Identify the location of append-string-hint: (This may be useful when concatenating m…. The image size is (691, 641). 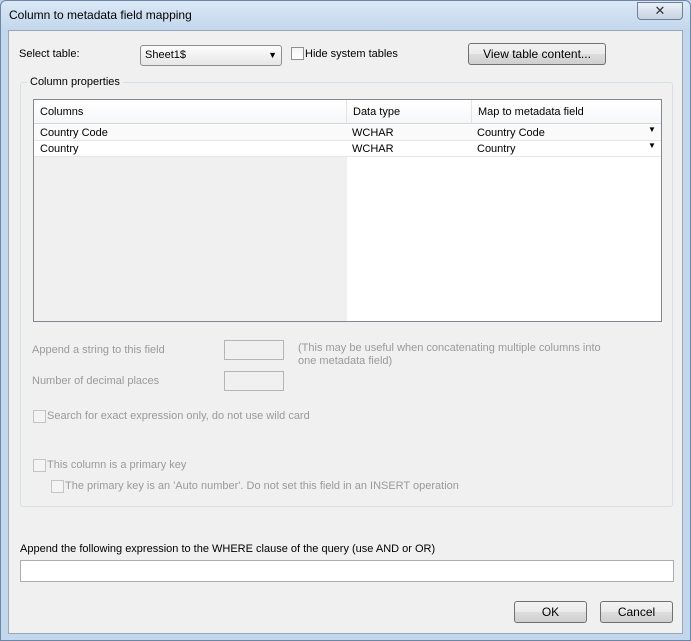
(449, 354).